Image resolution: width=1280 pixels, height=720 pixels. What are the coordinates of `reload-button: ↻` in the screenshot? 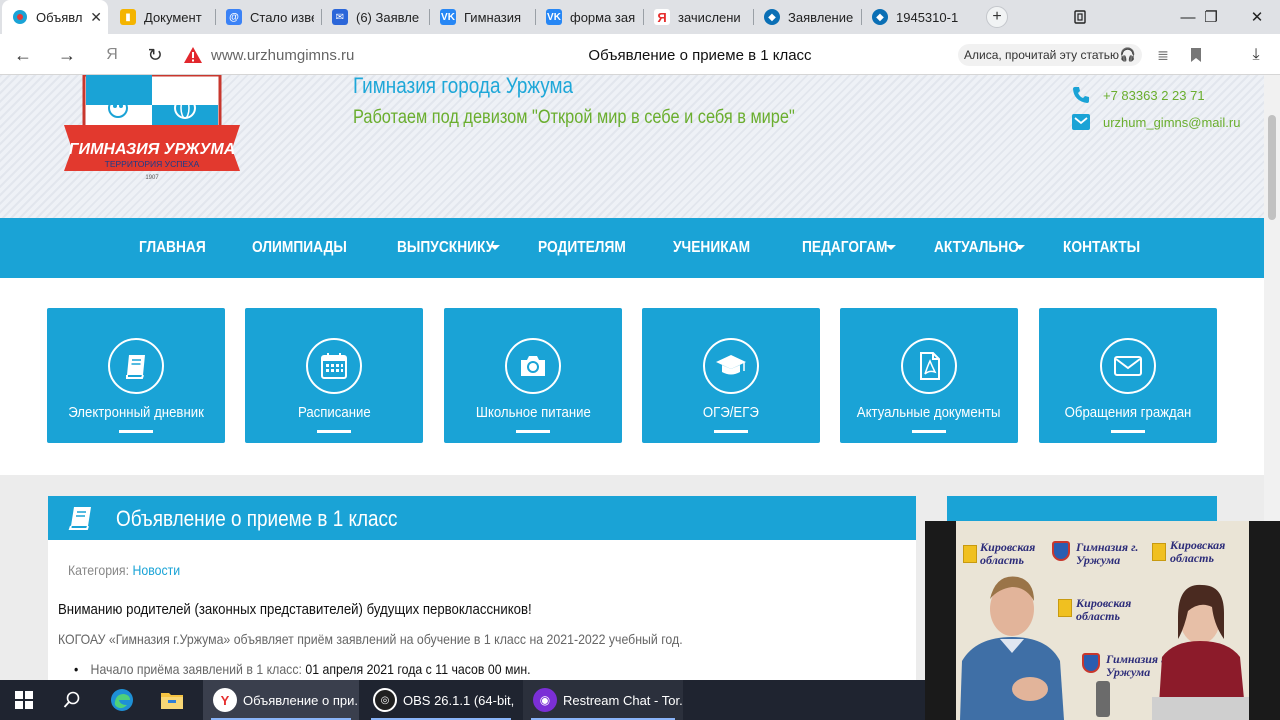 It's located at (155, 55).